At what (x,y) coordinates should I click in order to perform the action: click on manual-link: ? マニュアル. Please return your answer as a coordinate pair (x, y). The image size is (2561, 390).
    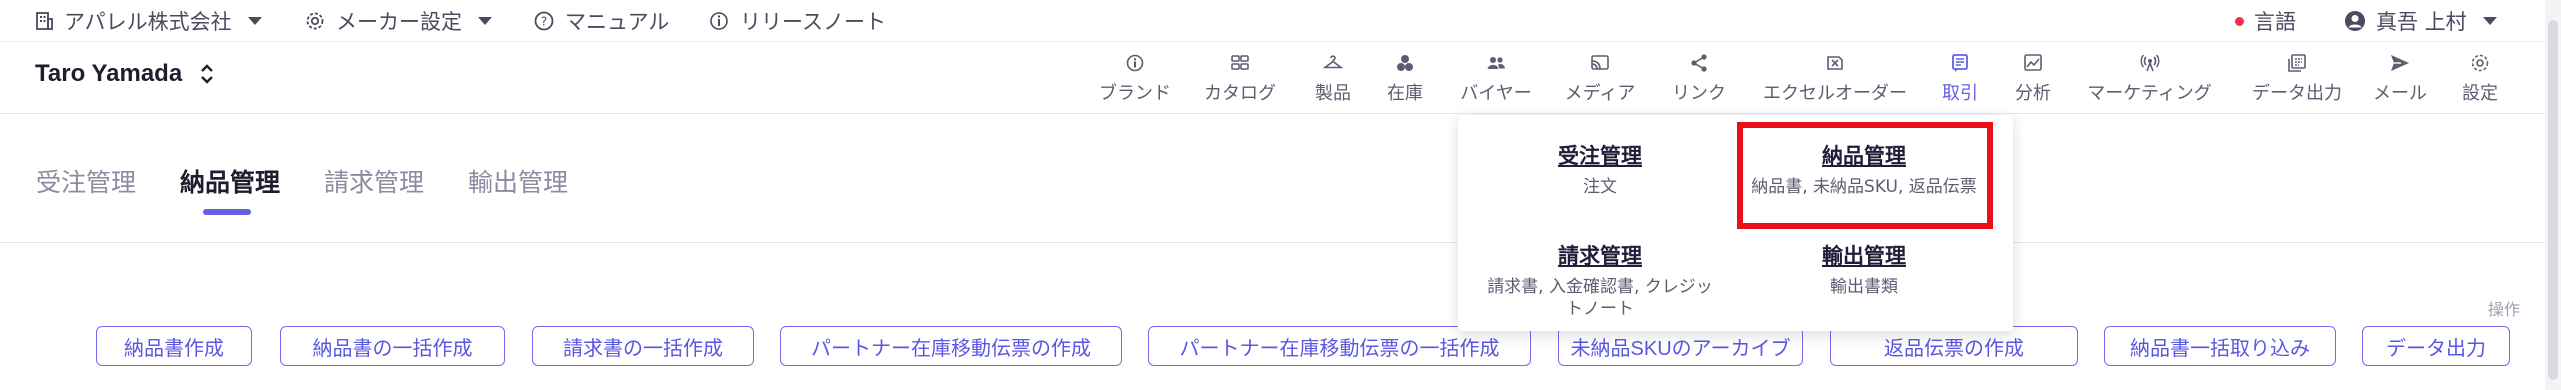
    Looking at the image, I should click on (601, 21).